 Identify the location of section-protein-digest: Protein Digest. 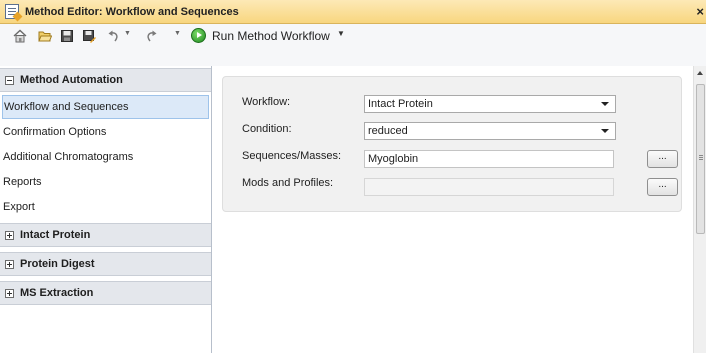
(105, 264).